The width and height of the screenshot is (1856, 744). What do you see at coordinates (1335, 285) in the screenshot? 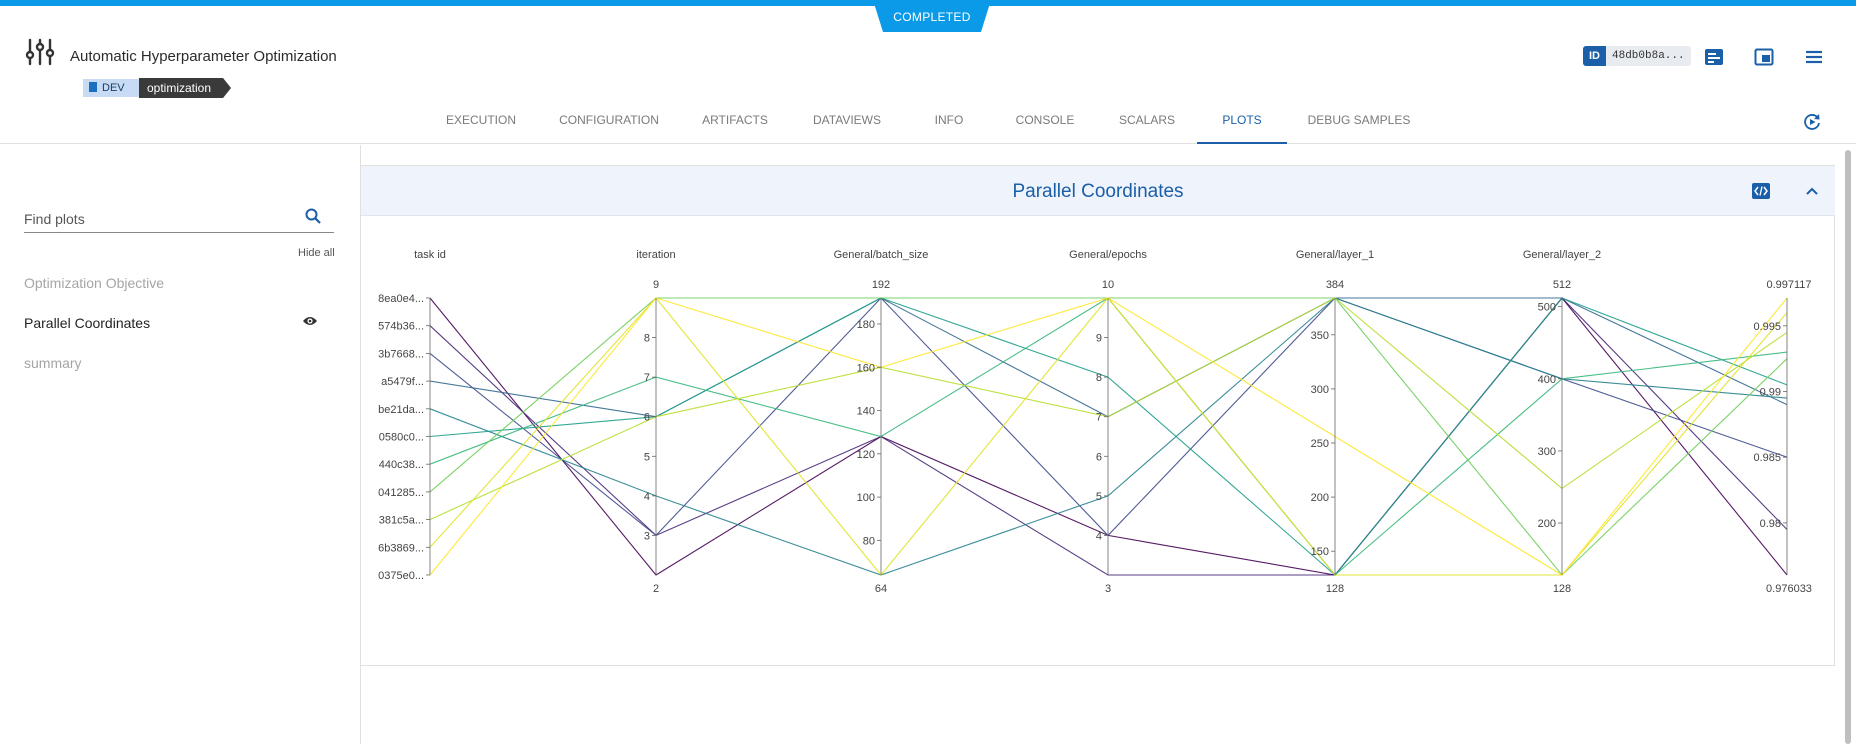
I see `tick-label: 384` at bounding box center [1335, 285].